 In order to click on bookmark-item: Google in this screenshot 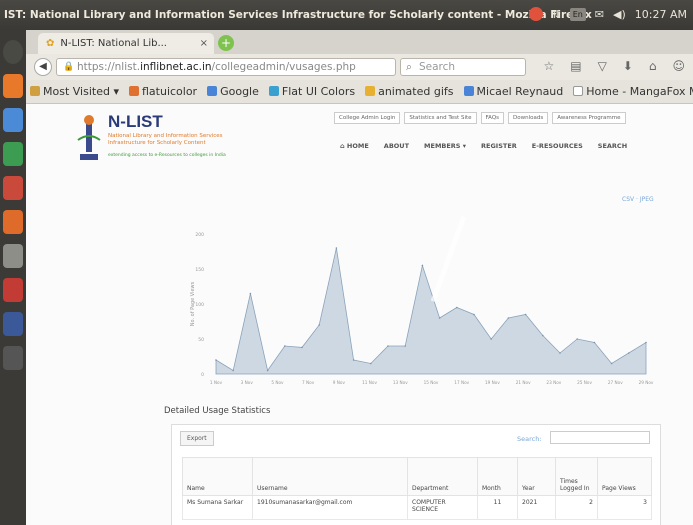, I will do `click(233, 91)`.